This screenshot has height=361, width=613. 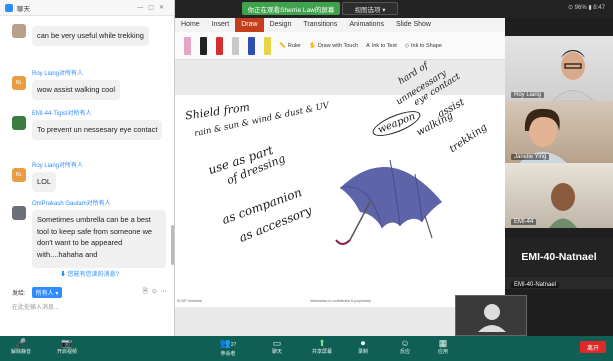 I want to click on tab-transitions: Transitions, so click(x=320, y=25).